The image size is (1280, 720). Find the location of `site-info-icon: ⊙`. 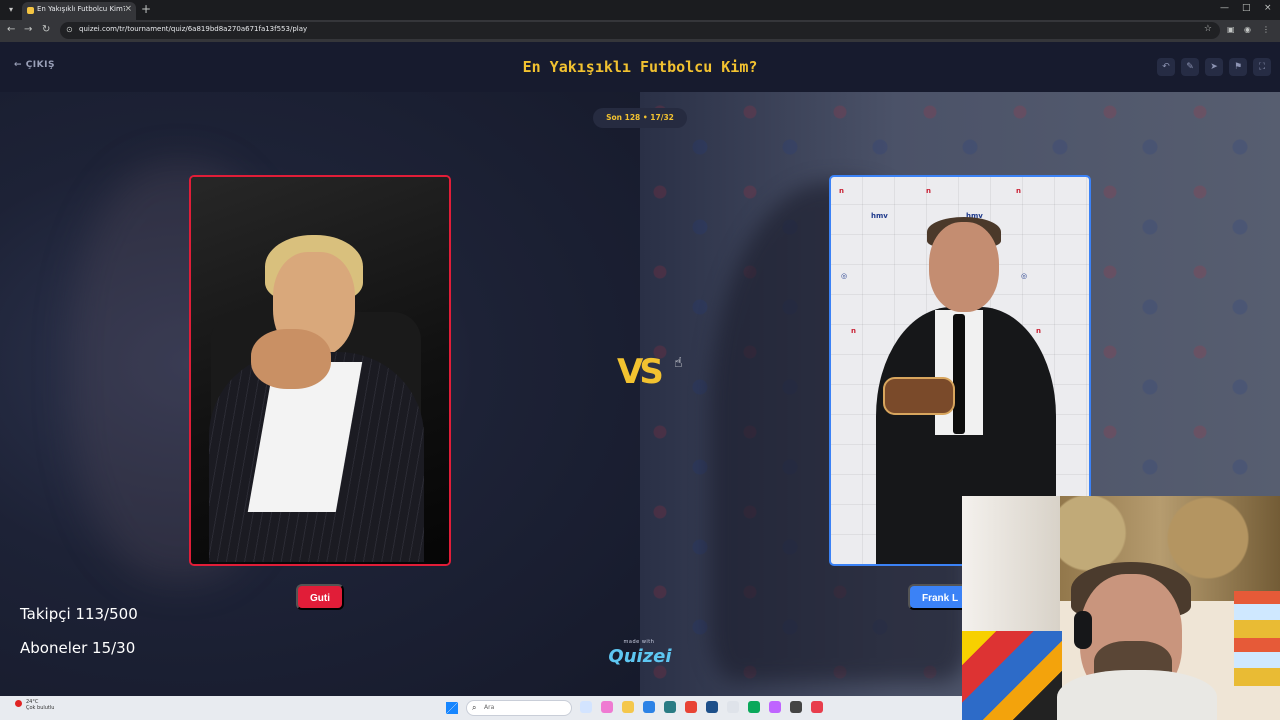

site-info-icon: ⊙ is located at coordinates (69, 29).